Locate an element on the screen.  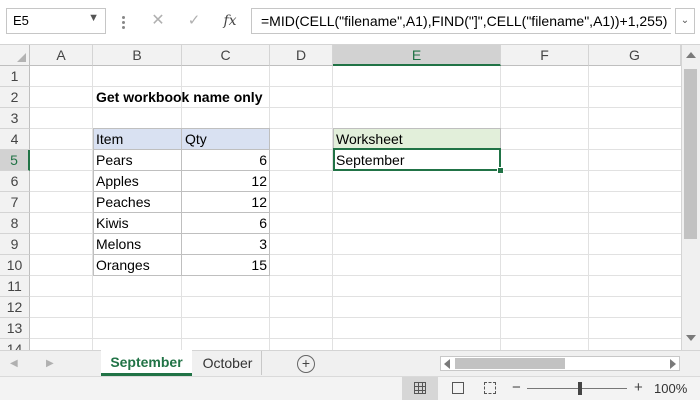
zoom-slider is located at coordinates (577, 388).